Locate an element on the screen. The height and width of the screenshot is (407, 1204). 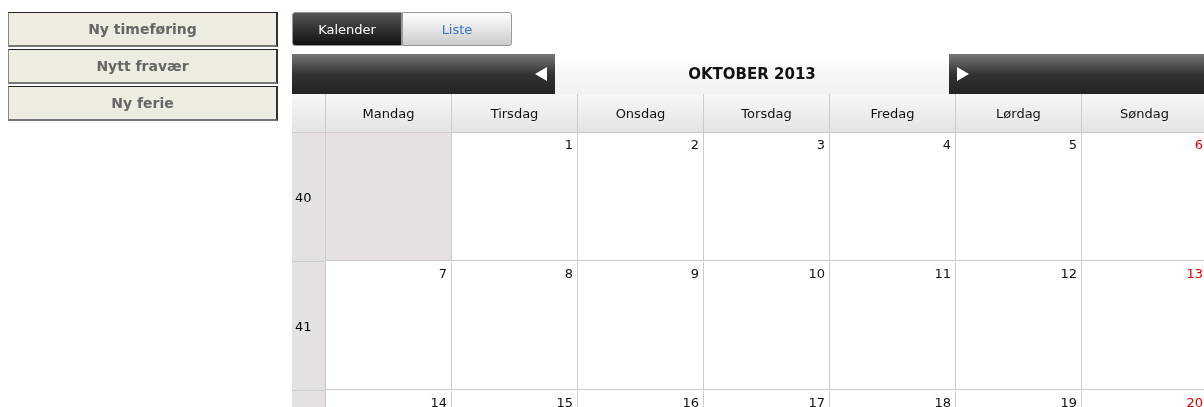
weekday-header: Mandag is located at coordinates (389, 113).